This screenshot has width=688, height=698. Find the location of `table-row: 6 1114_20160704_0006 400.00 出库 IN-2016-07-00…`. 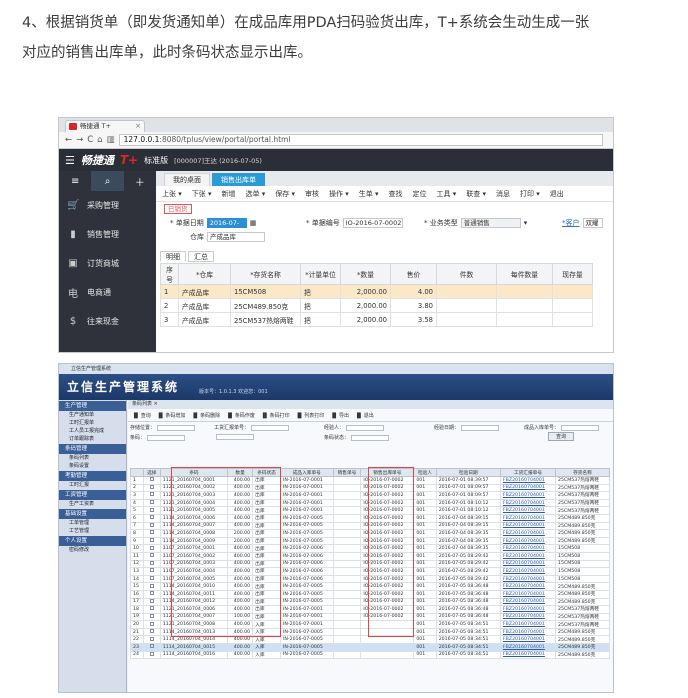

table-row: 6 1114_20160704_0006 400.00 出库 IN-2016-07-00… is located at coordinates (370, 518).